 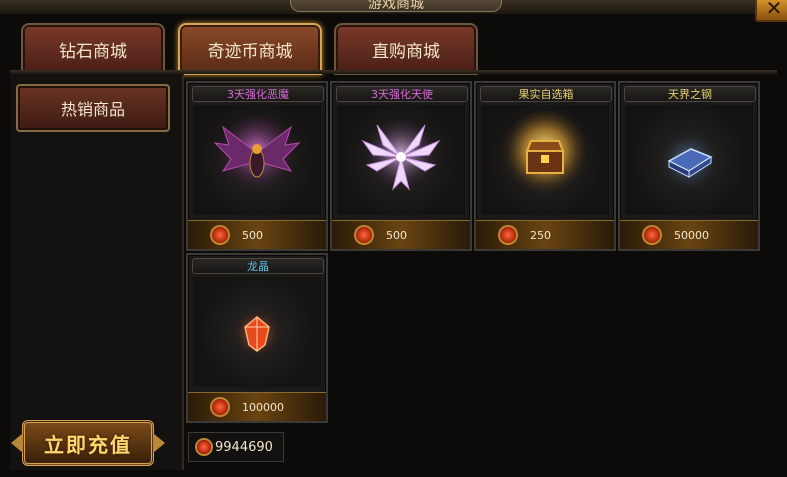 What do you see at coordinates (263, 407) in the screenshot?
I see `item-price: 100000` at bounding box center [263, 407].